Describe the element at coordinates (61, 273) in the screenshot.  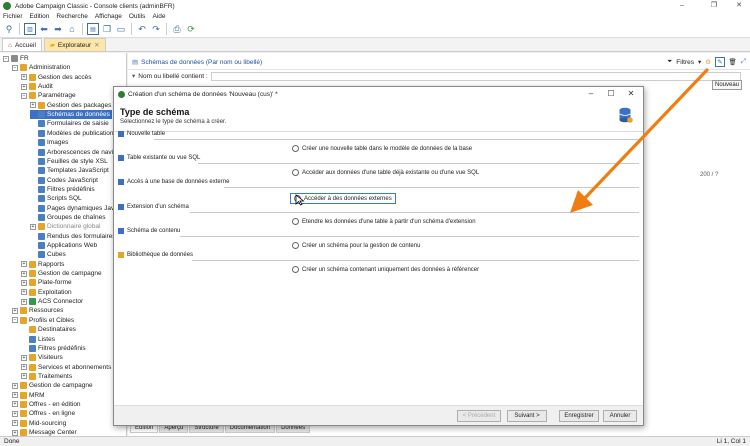
I see `tree-item: + Gestion de campagne` at that location.